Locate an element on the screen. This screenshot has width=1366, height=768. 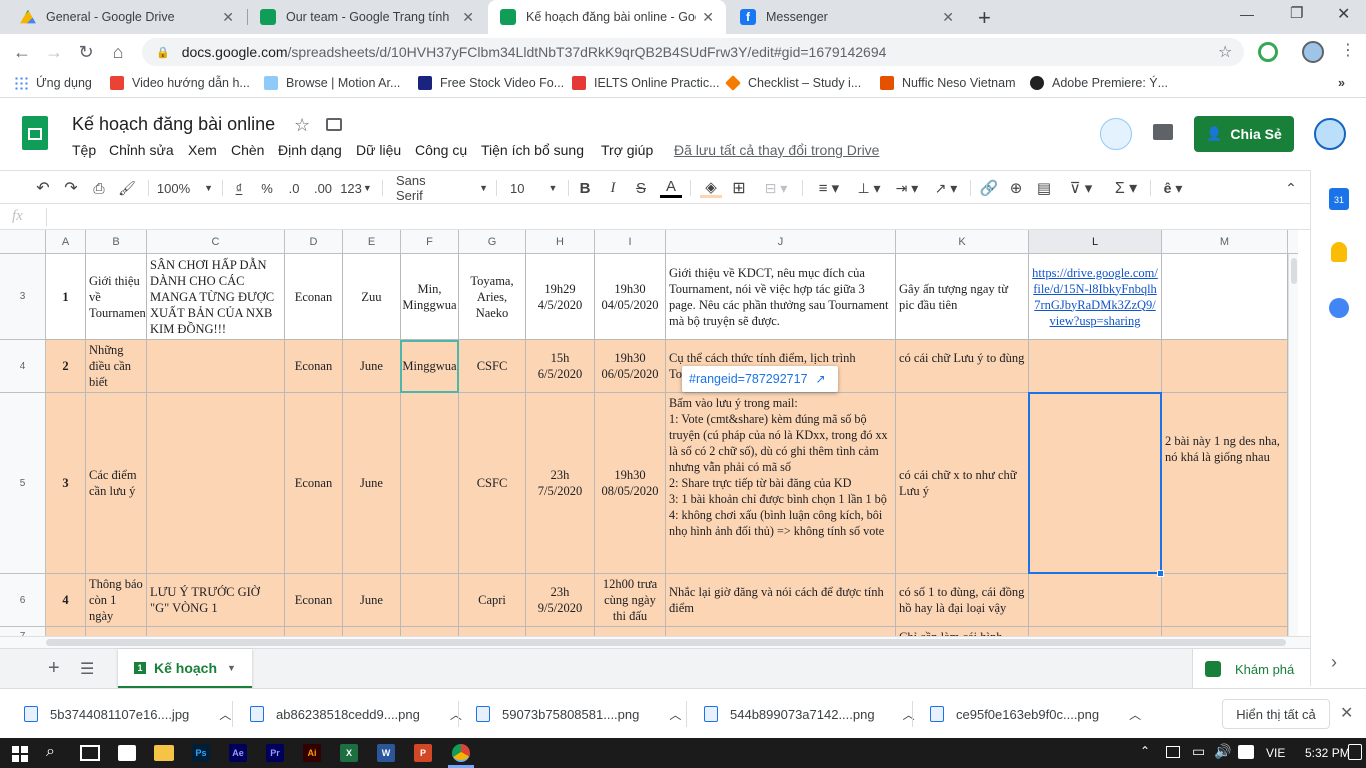
table-cell: Thông báo còn 1 ngày is located at coordinates (116, 600).